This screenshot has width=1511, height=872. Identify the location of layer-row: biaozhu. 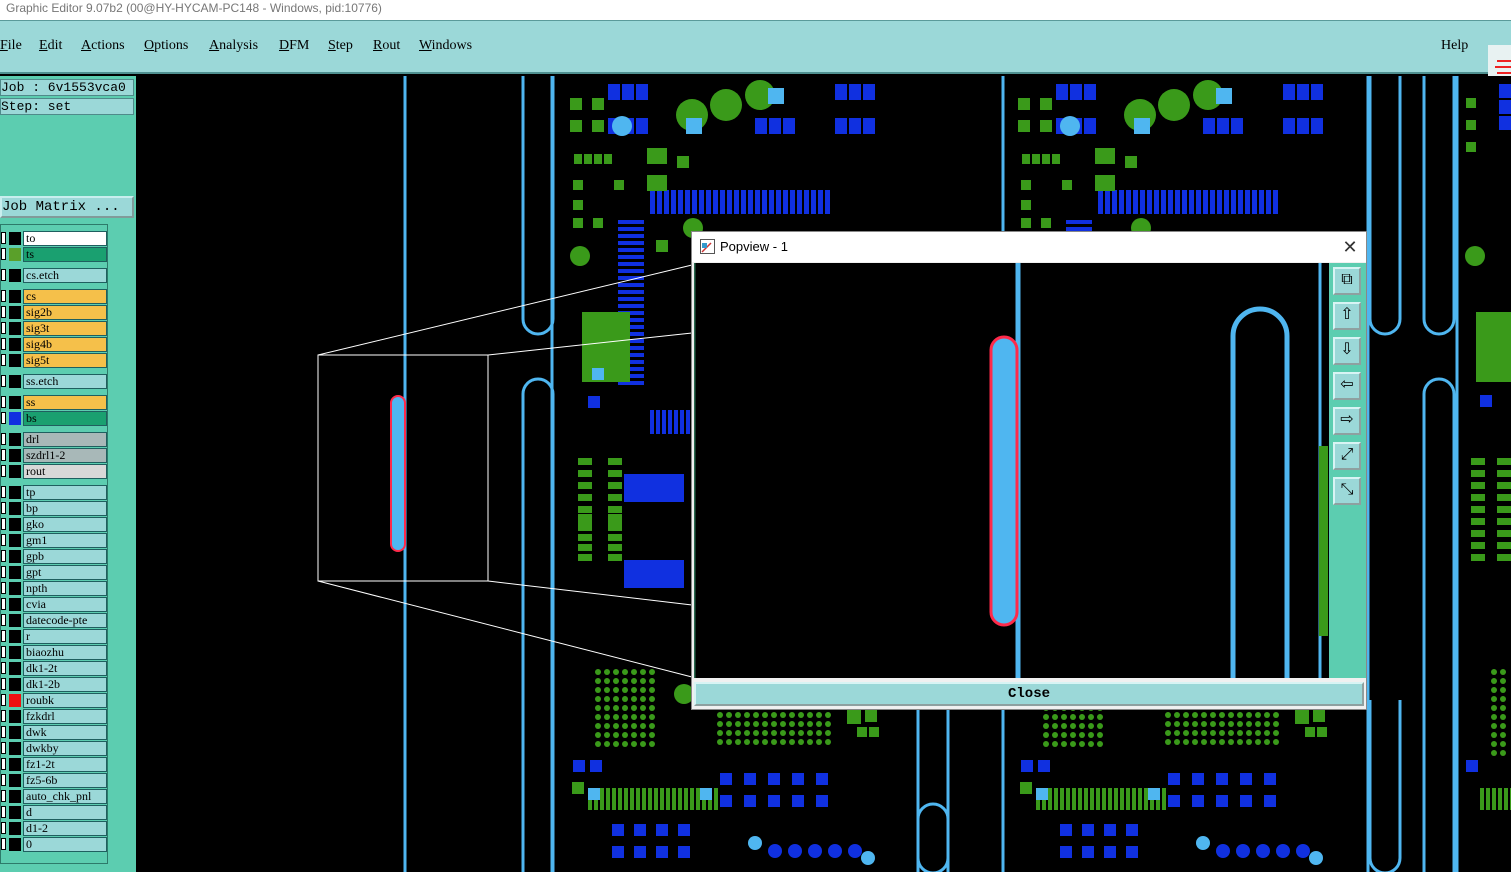
(54, 652).